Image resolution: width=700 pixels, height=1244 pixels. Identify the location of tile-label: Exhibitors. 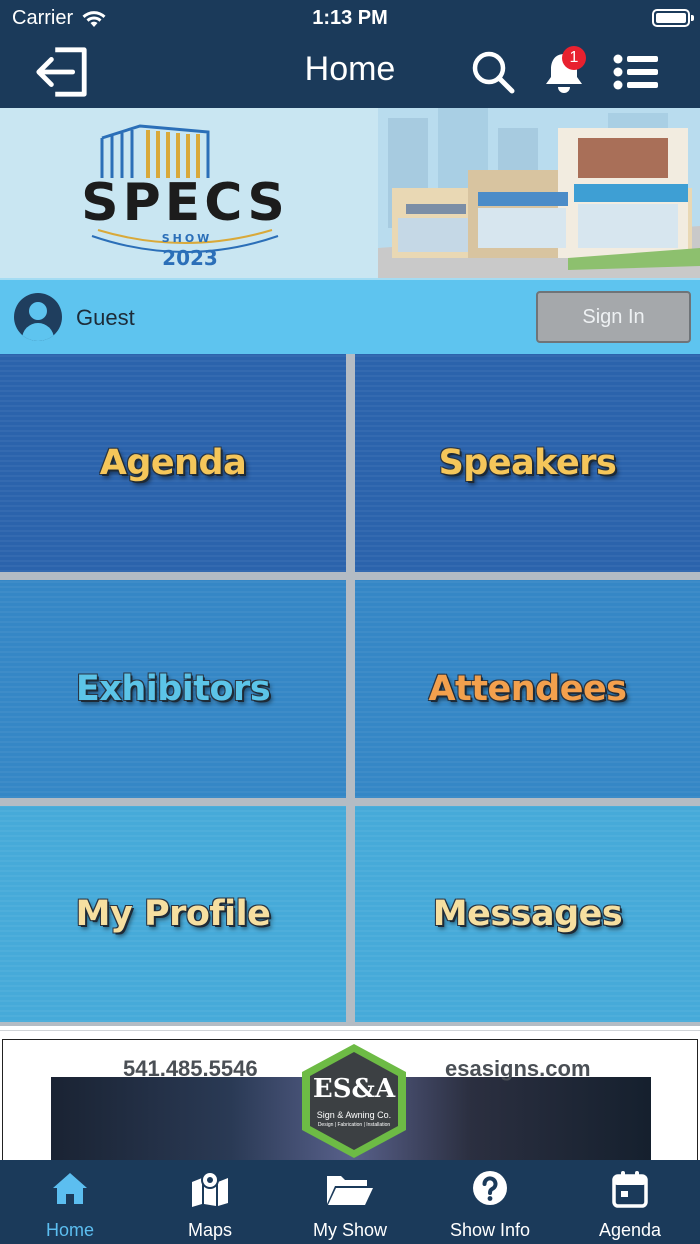
(173, 689).